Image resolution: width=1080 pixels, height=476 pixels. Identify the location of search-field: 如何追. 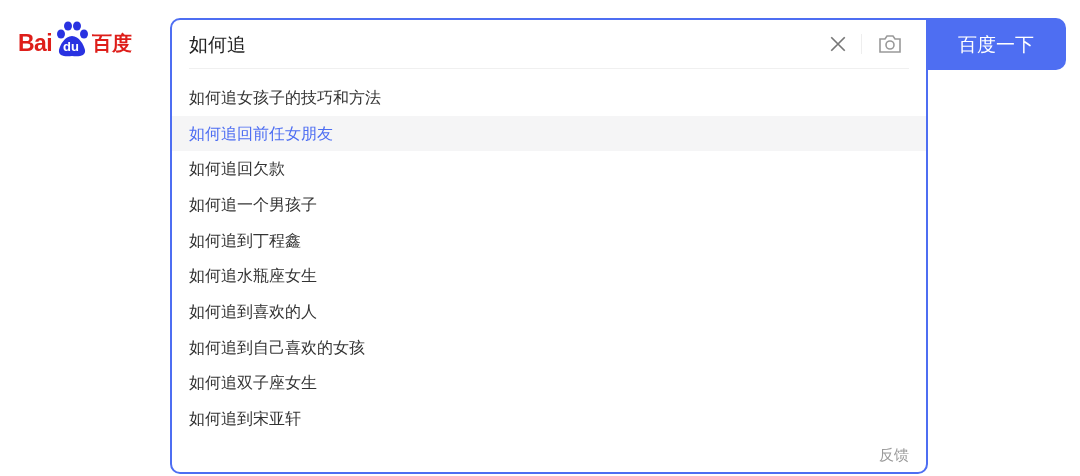
(509, 44).